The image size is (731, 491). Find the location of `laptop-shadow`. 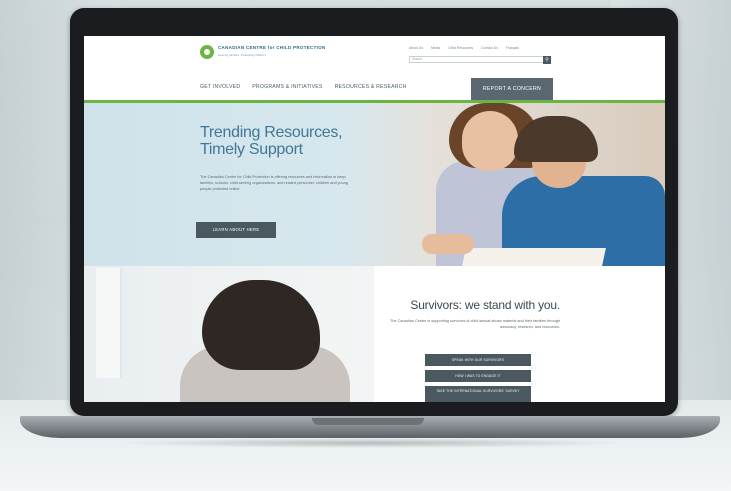

laptop-shadow is located at coordinates (370, 443).